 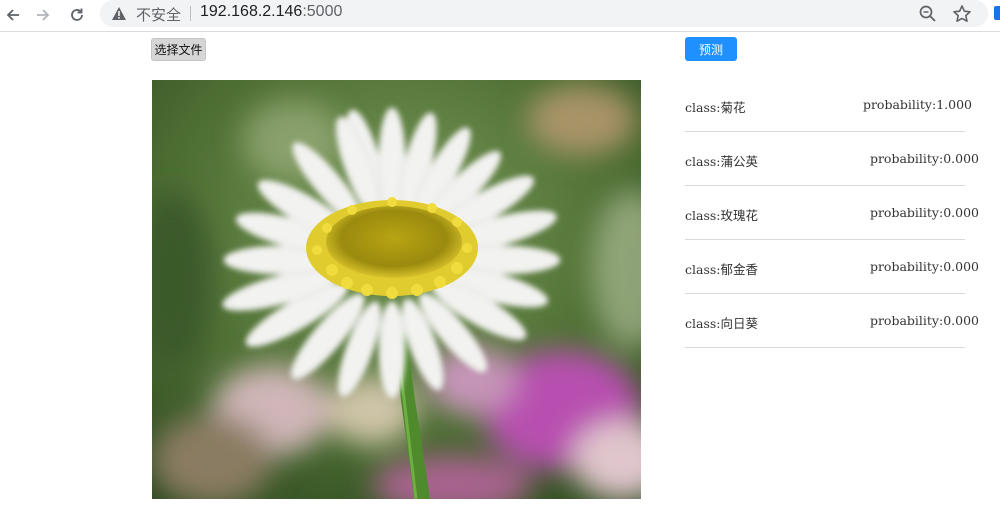 I want to click on result-row: class:玫瑰花 probability:0.000, so click(x=832, y=213).